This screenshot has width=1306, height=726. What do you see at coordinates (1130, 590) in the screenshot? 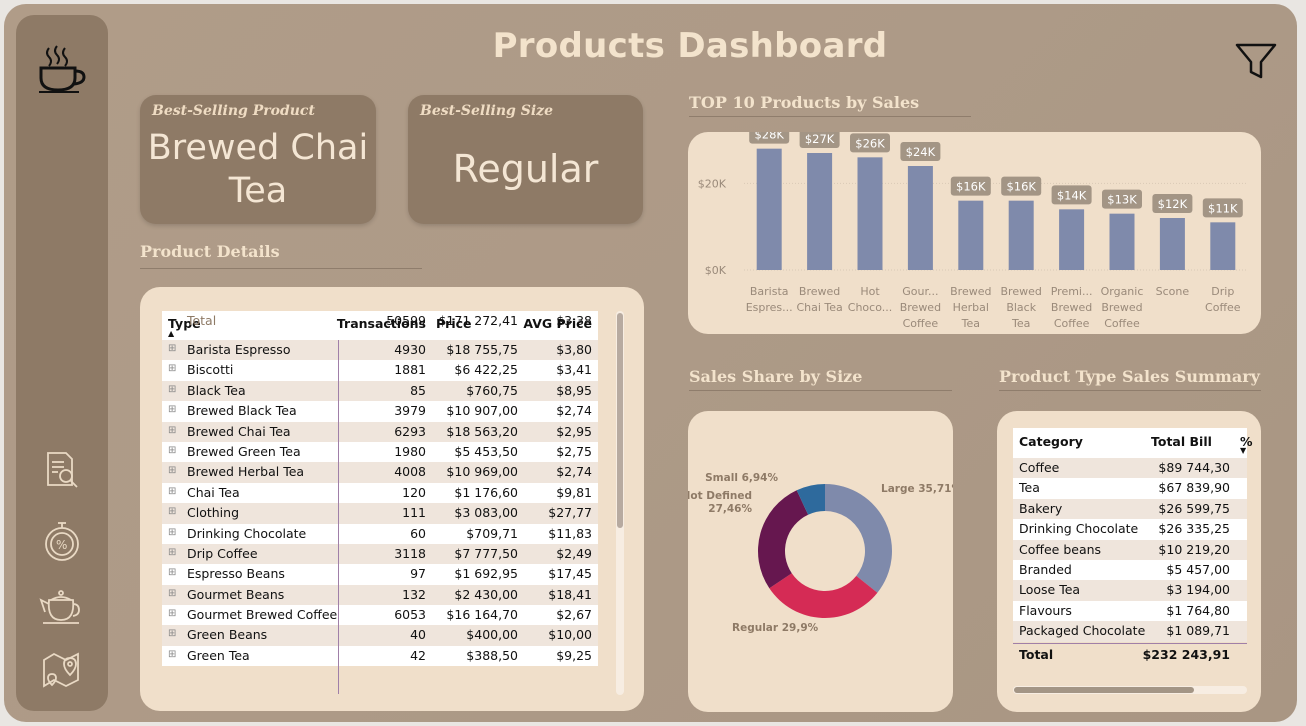
I see `table-row: Loose Tea $3 194,00` at bounding box center [1130, 590].